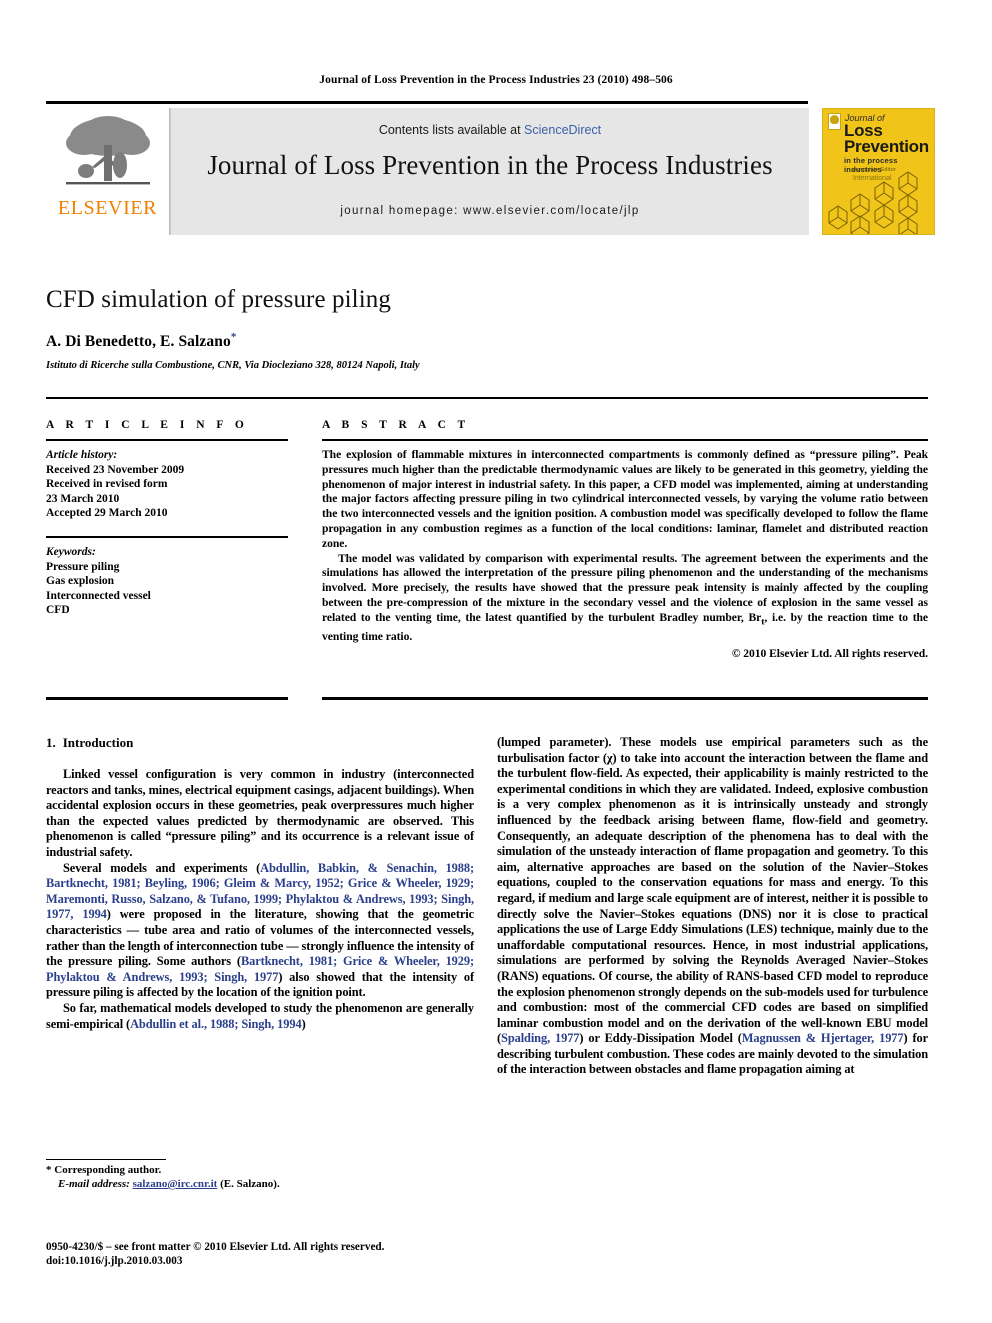 The image size is (992, 1323). What do you see at coordinates (80, 581) in the screenshot?
I see `keyword-item: Gas explosion` at bounding box center [80, 581].